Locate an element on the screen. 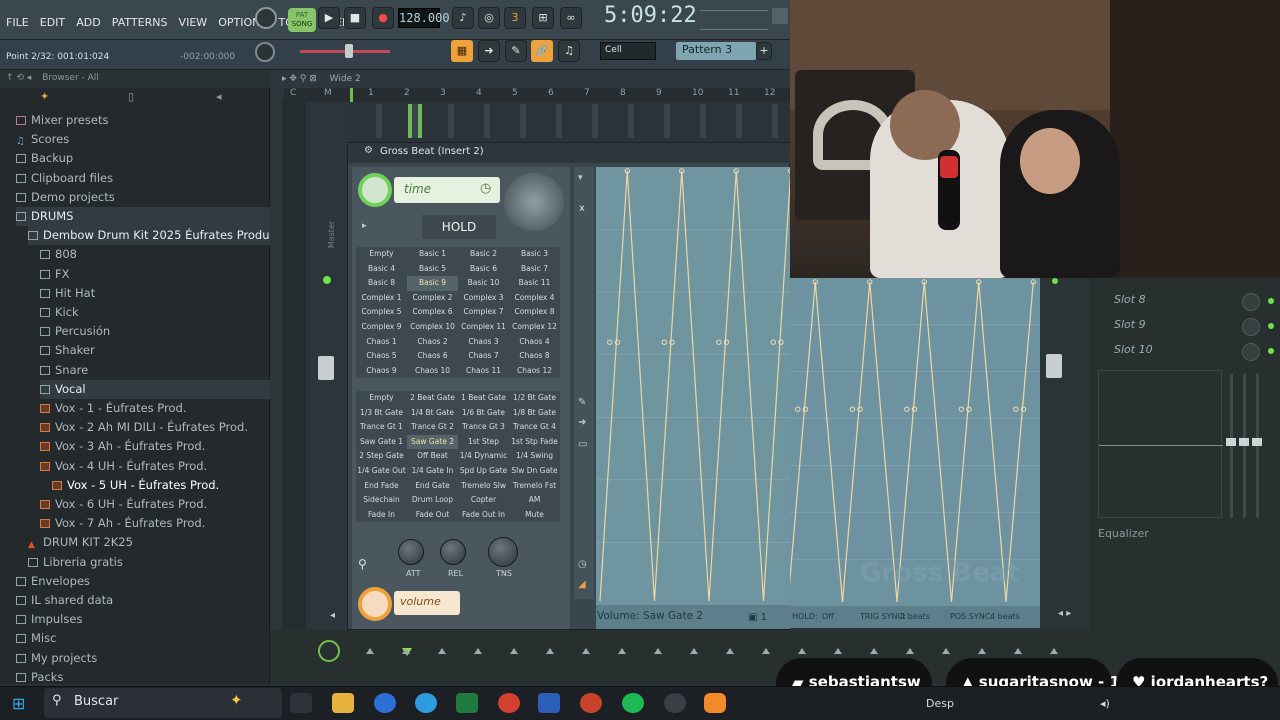 The width and height of the screenshot is (1280, 720). time-preset-button: Complex 2 is located at coordinates (432, 298).